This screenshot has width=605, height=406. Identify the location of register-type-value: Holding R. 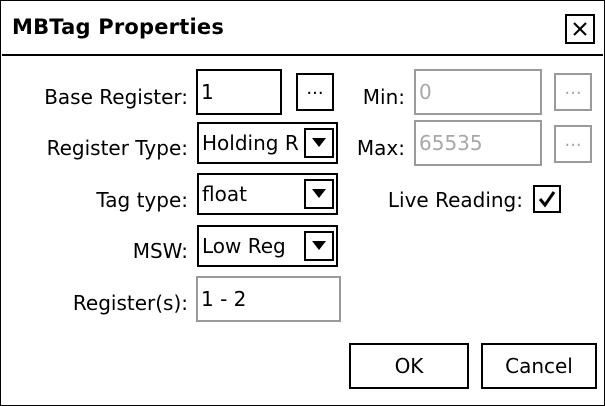
(250, 143).